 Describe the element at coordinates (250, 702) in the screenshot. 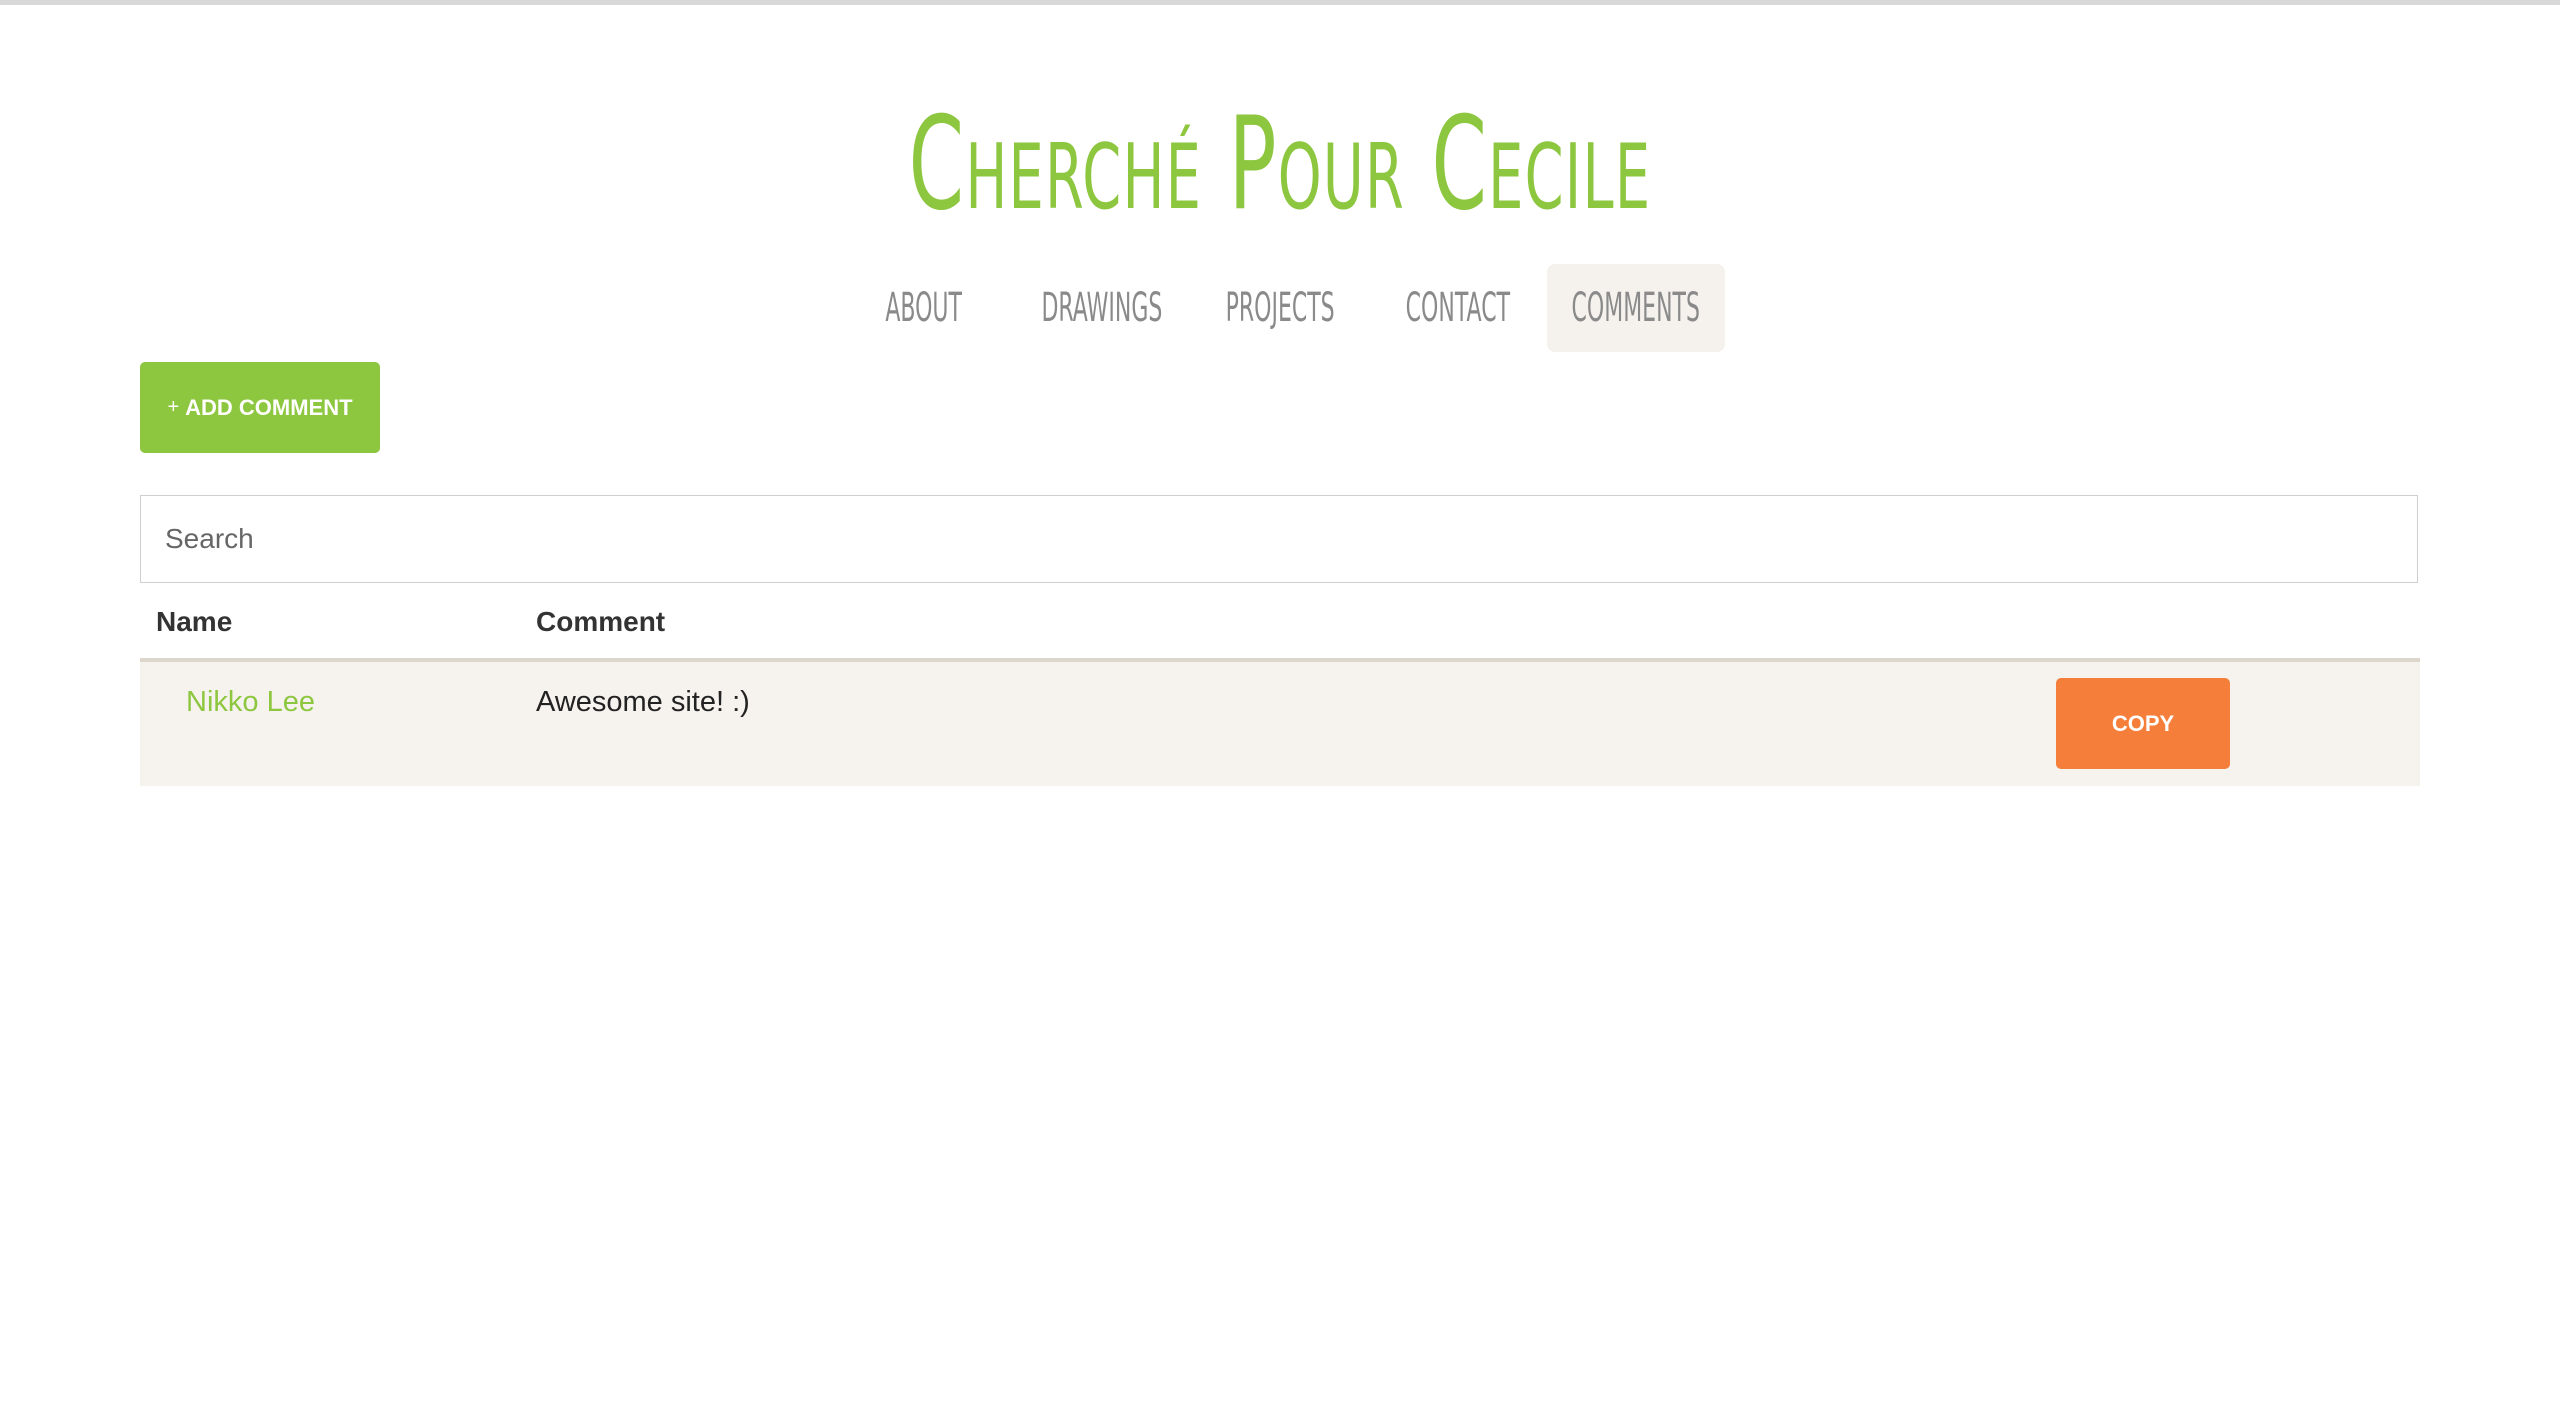

I see `commenter-name-link: Nikko Lee` at that location.